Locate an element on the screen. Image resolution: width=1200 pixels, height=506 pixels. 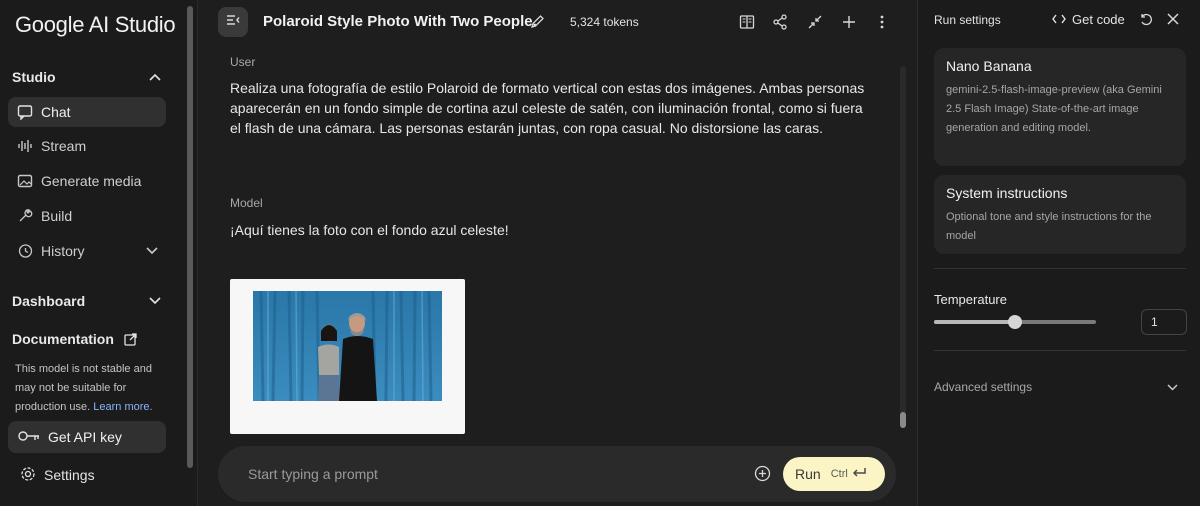
documentation-label: Documentation is located at coordinates (63, 339).